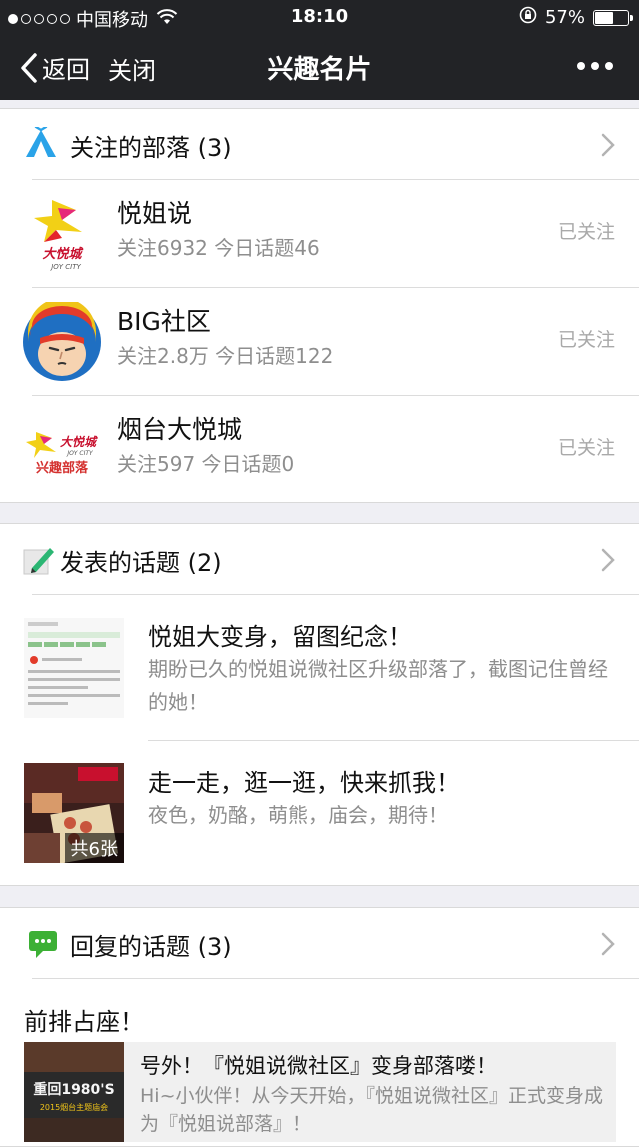 The width and height of the screenshot is (639, 1147). I want to click on topic-title: 走一走，逛一逛，快来抓我！, so click(304, 783).